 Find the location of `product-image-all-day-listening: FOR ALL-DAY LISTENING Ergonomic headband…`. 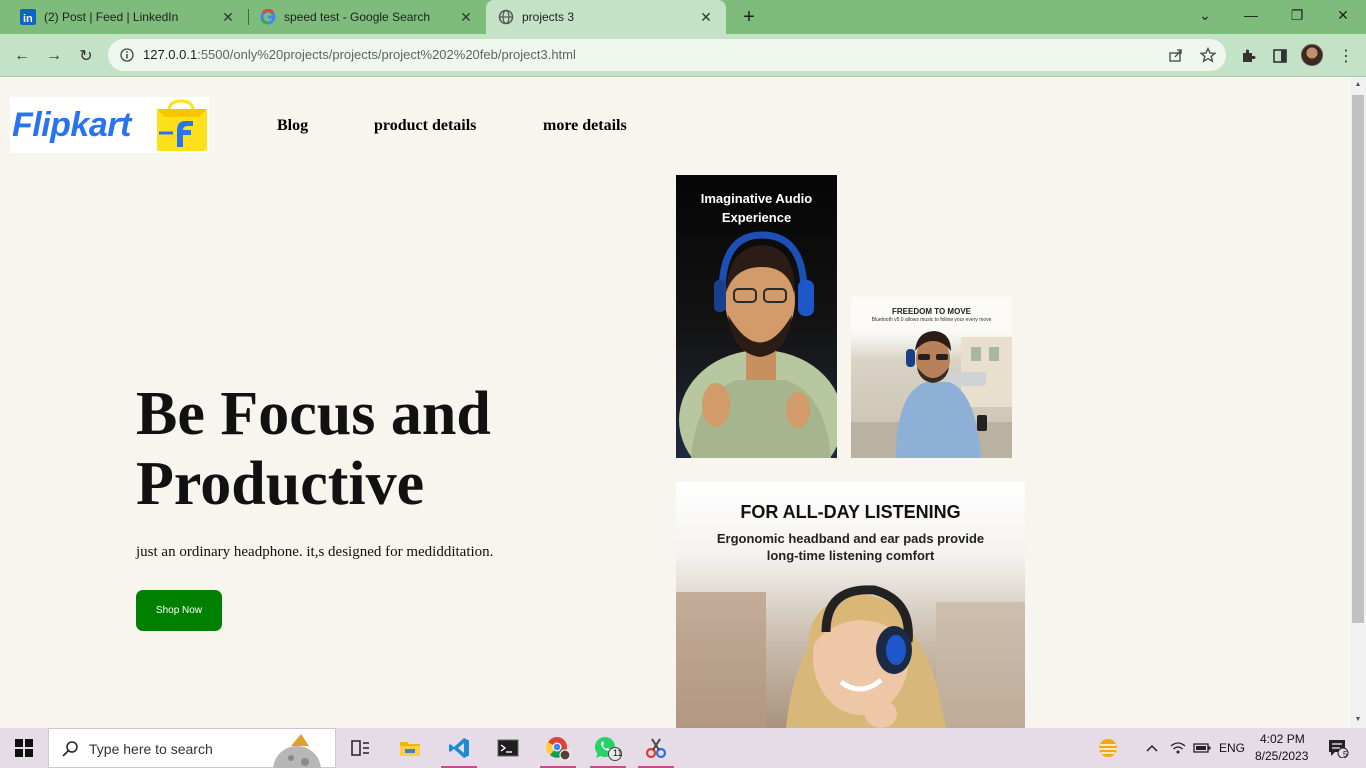

product-image-all-day-listening: FOR ALL-DAY LISTENING Ergonomic headband… is located at coordinates (850, 605).